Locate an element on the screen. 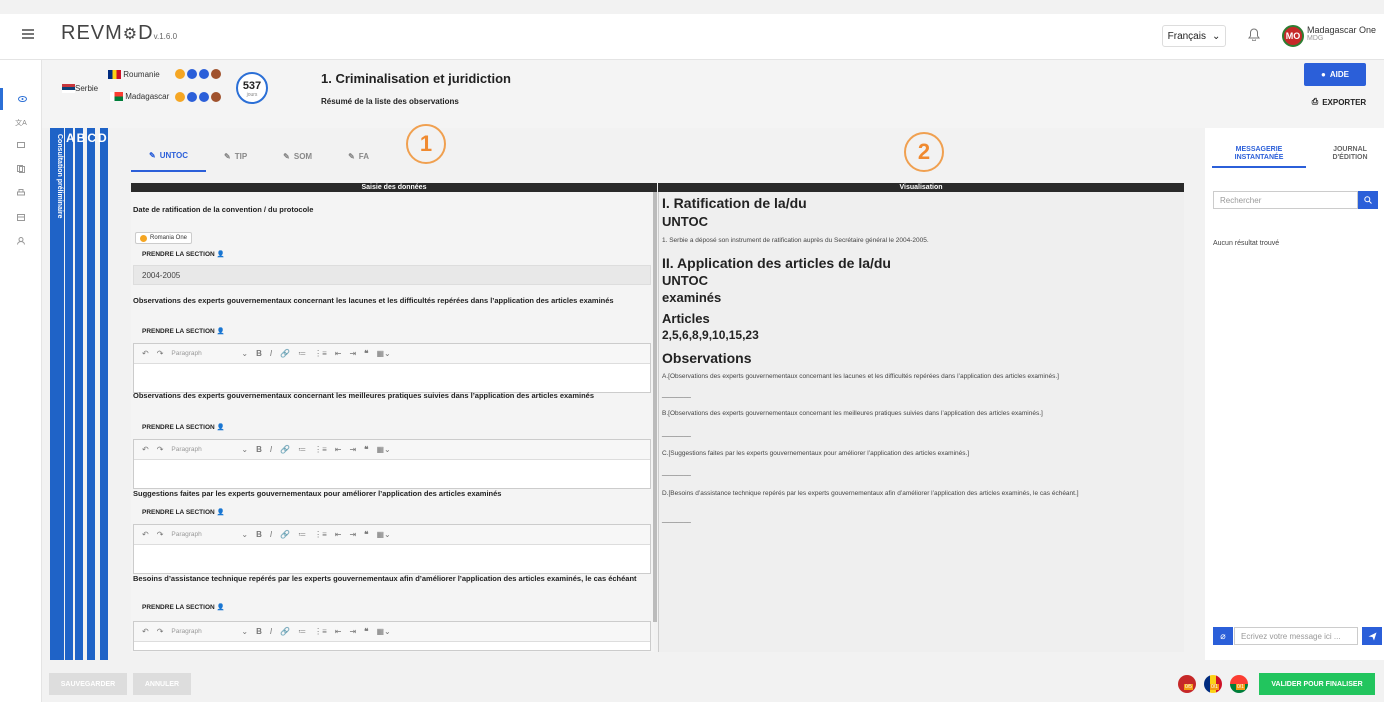 The image size is (1384, 702). sidebar-item-printer-icon is located at coordinates (21, 193).